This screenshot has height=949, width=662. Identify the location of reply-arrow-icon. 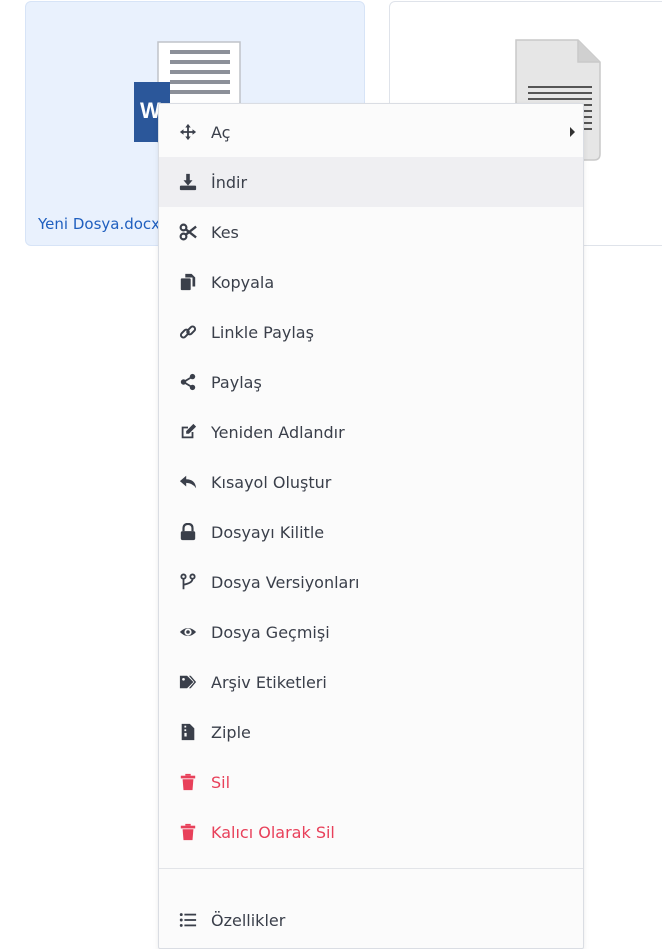
(188, 482).